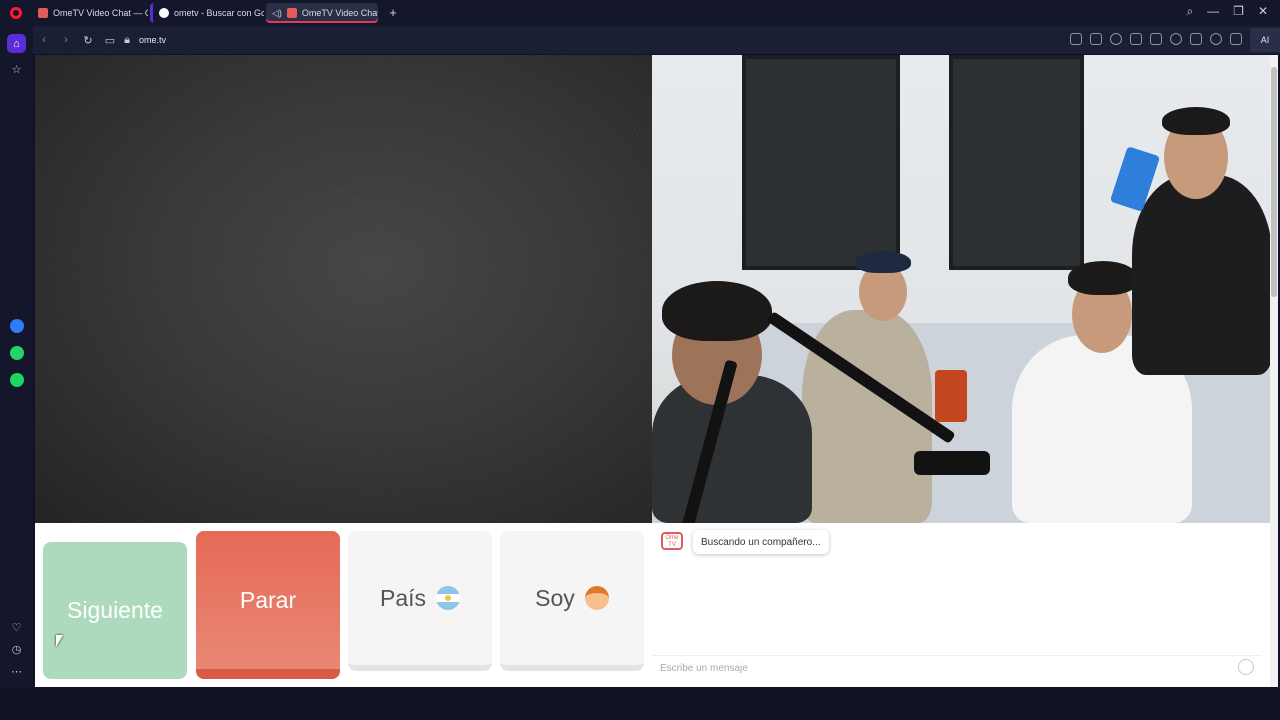 This screenshot has width=1280, height=720. I want to click on cap, so click(883, 262).